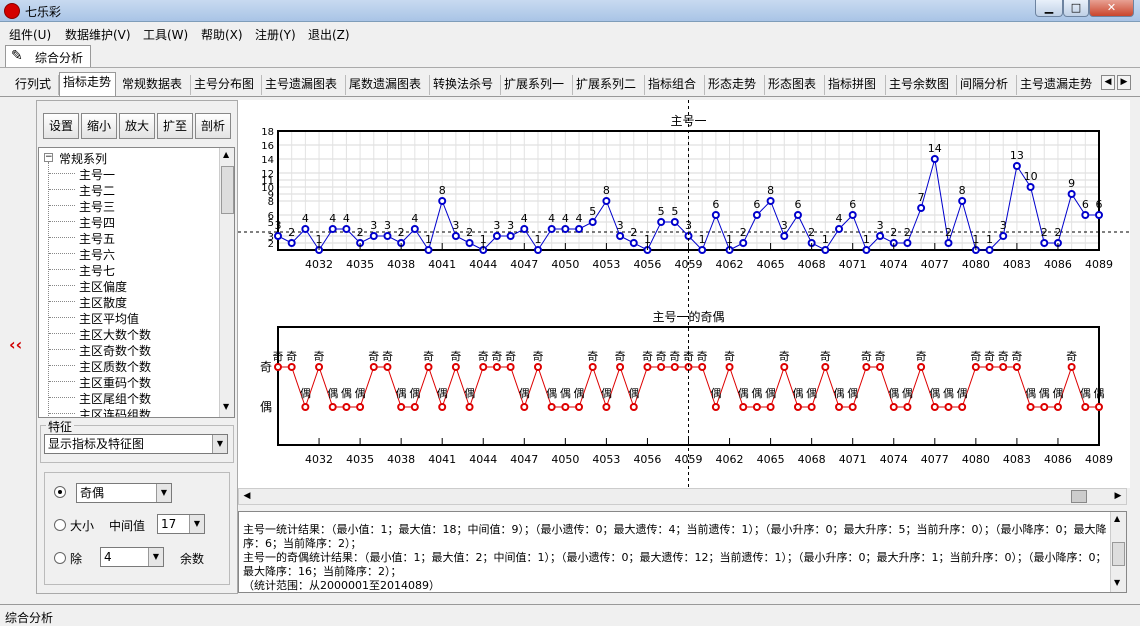 The width and height of the screenshot is (1140, 626). What do you see at coordinates (227, 190) in the screenshot?
I see `tree-scroll-thumb` at bounding box center [227, 190].